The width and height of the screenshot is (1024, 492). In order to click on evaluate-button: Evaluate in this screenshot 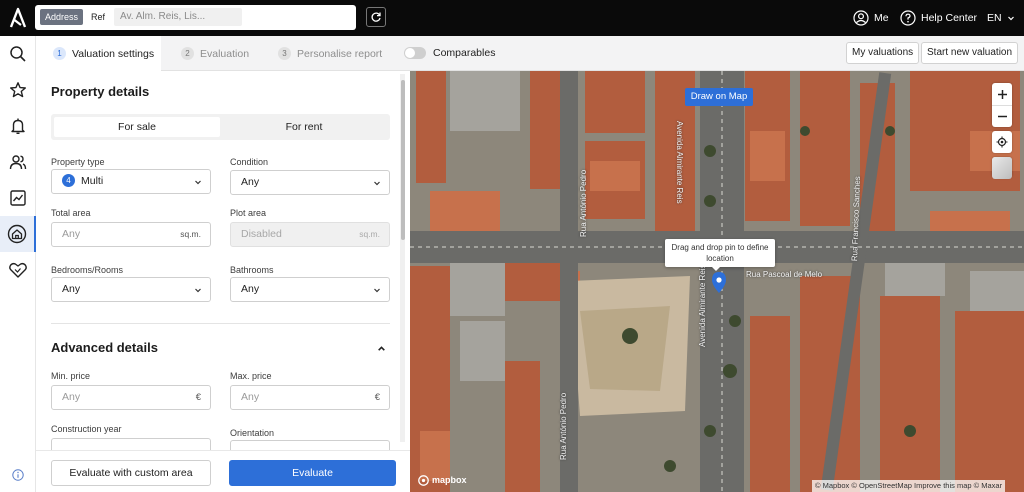, I will do `click(312, 473)`.